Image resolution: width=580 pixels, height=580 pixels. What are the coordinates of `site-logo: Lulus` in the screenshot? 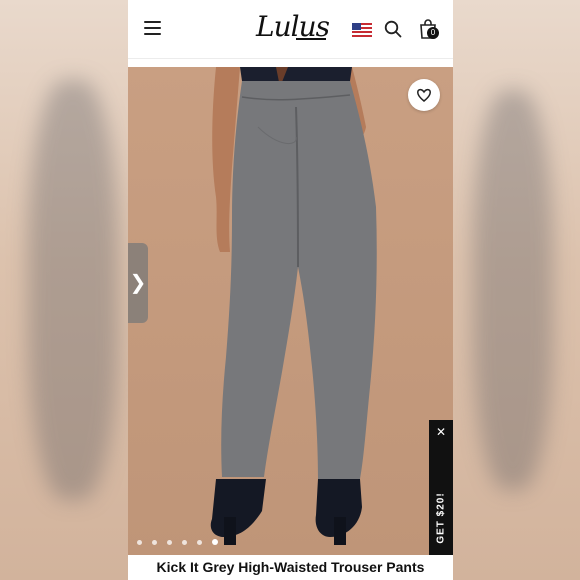 It's located at (293, 27).